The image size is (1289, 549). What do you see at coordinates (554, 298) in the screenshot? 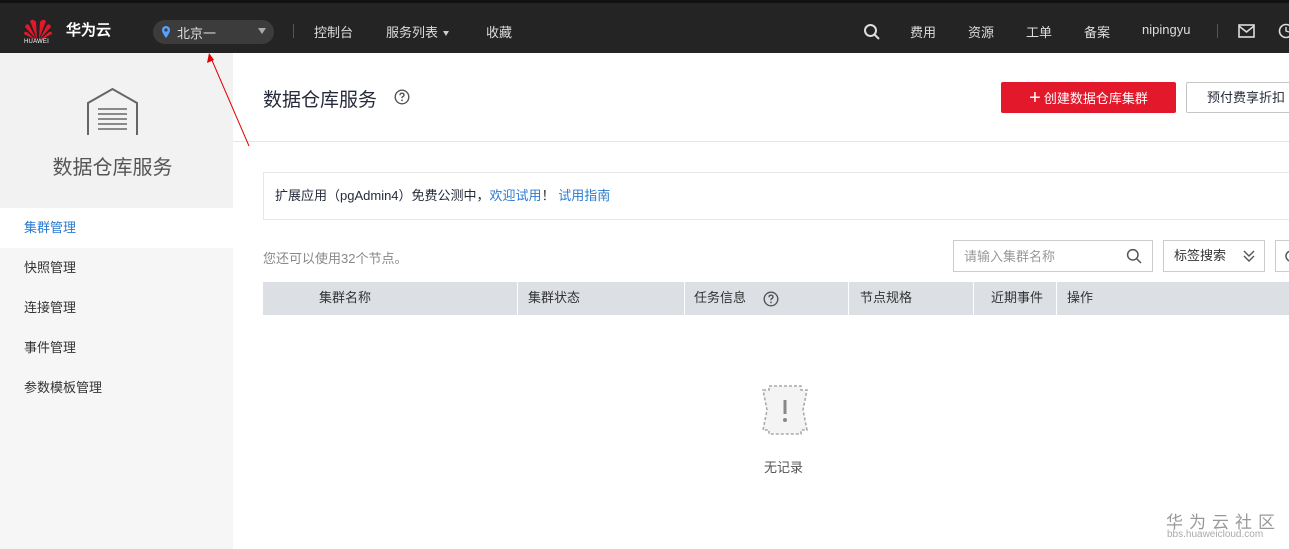
I see `column-cluster-status: 集群状态` at bounding box center [554, 298].